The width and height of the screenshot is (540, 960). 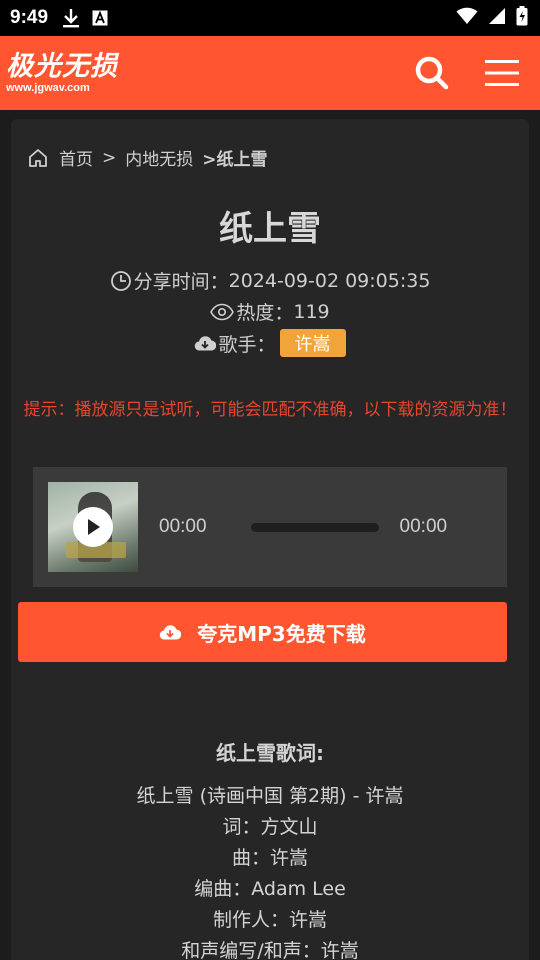 I want to click on hot-label: 热度：, so click(x=265, y=313).